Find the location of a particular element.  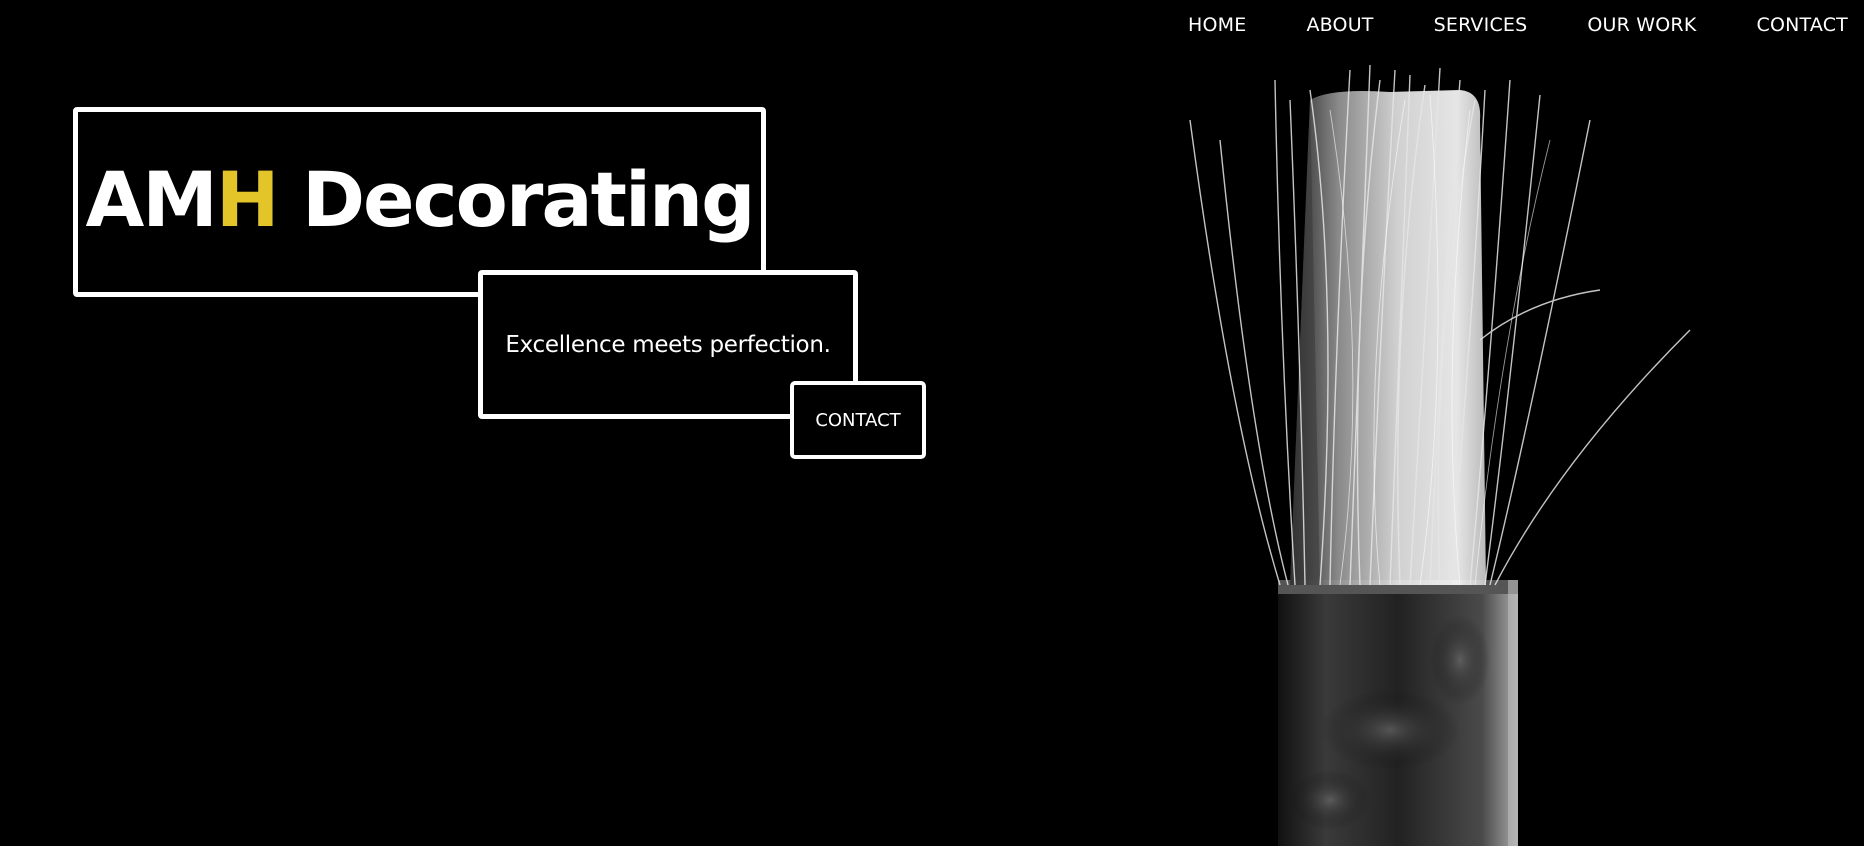

main-nav: HOME ABOUT SERVICES OUR WORK CONTACT is located at coordinates (1526, 25).